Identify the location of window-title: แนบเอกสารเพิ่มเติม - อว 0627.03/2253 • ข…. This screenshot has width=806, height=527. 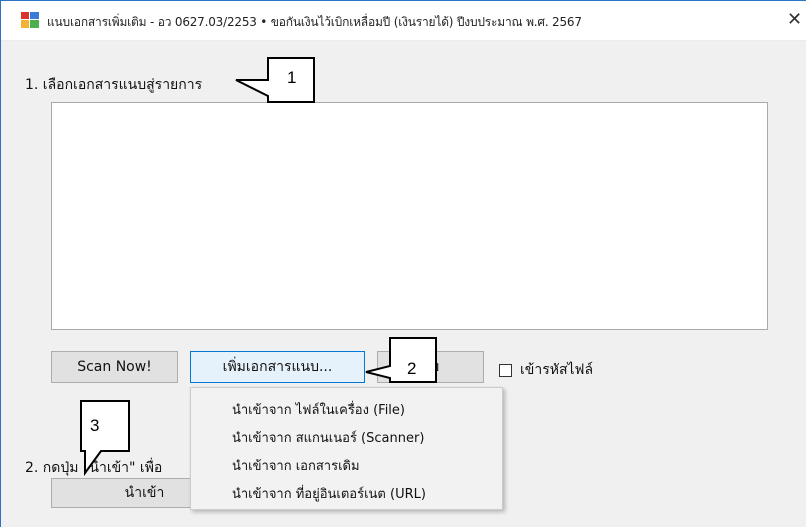
(314, 22).